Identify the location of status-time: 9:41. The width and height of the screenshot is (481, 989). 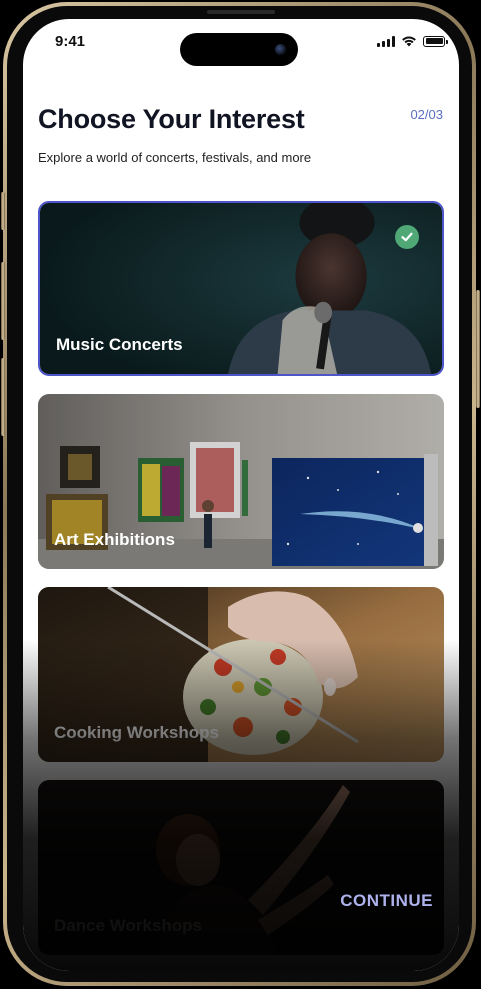
(70, 41).